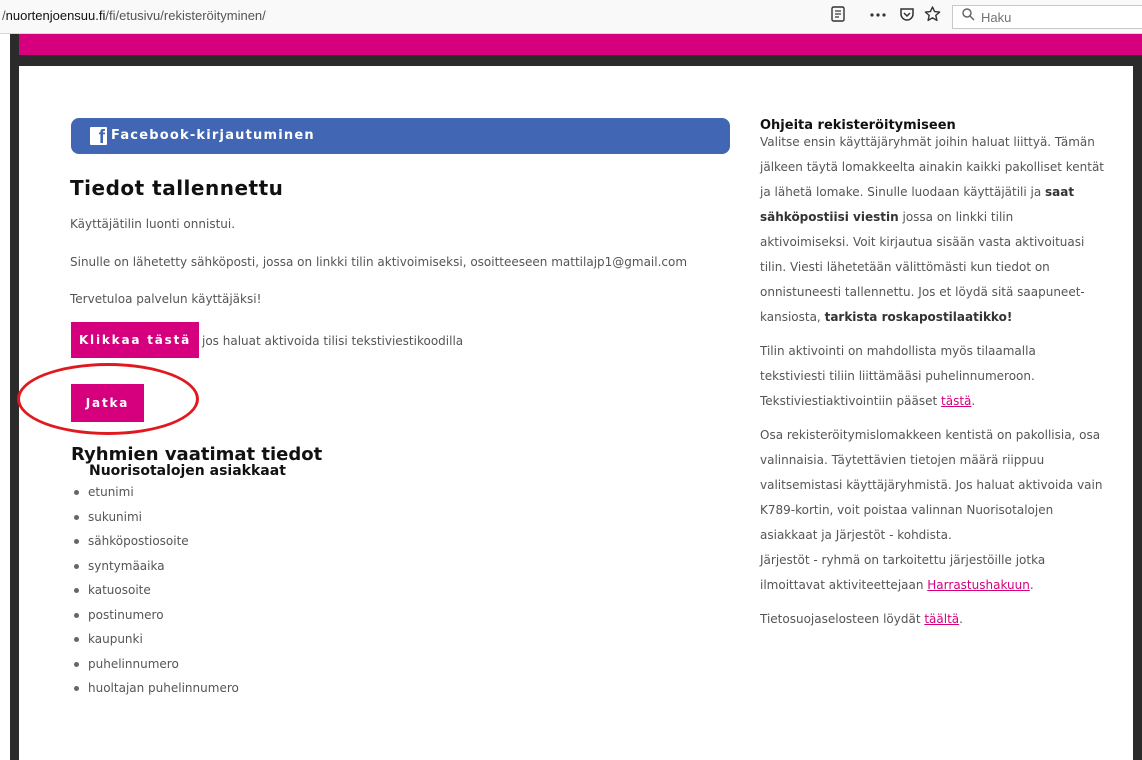 The width and height of the screenshot is (1142, 760). I want to click on facebook-icon: f, so click(98, 136).